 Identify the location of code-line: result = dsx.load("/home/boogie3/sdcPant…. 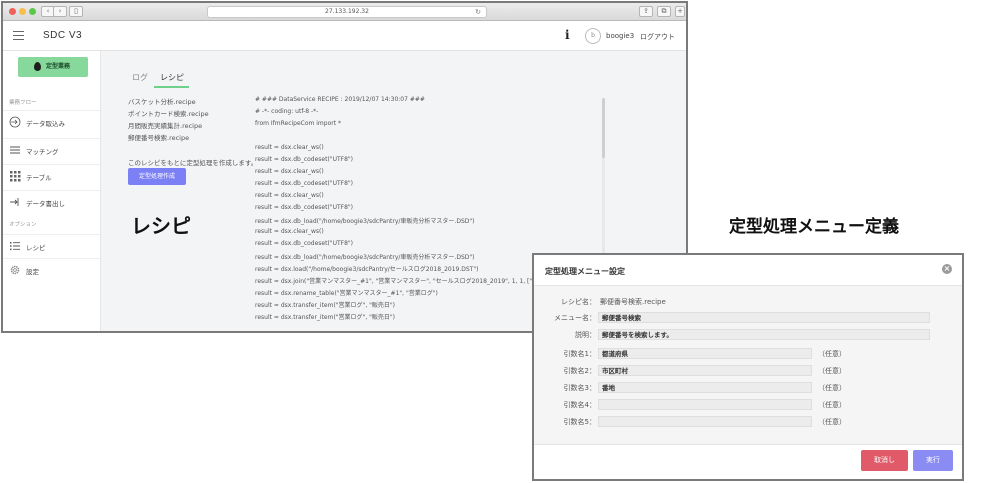
(367, 269).